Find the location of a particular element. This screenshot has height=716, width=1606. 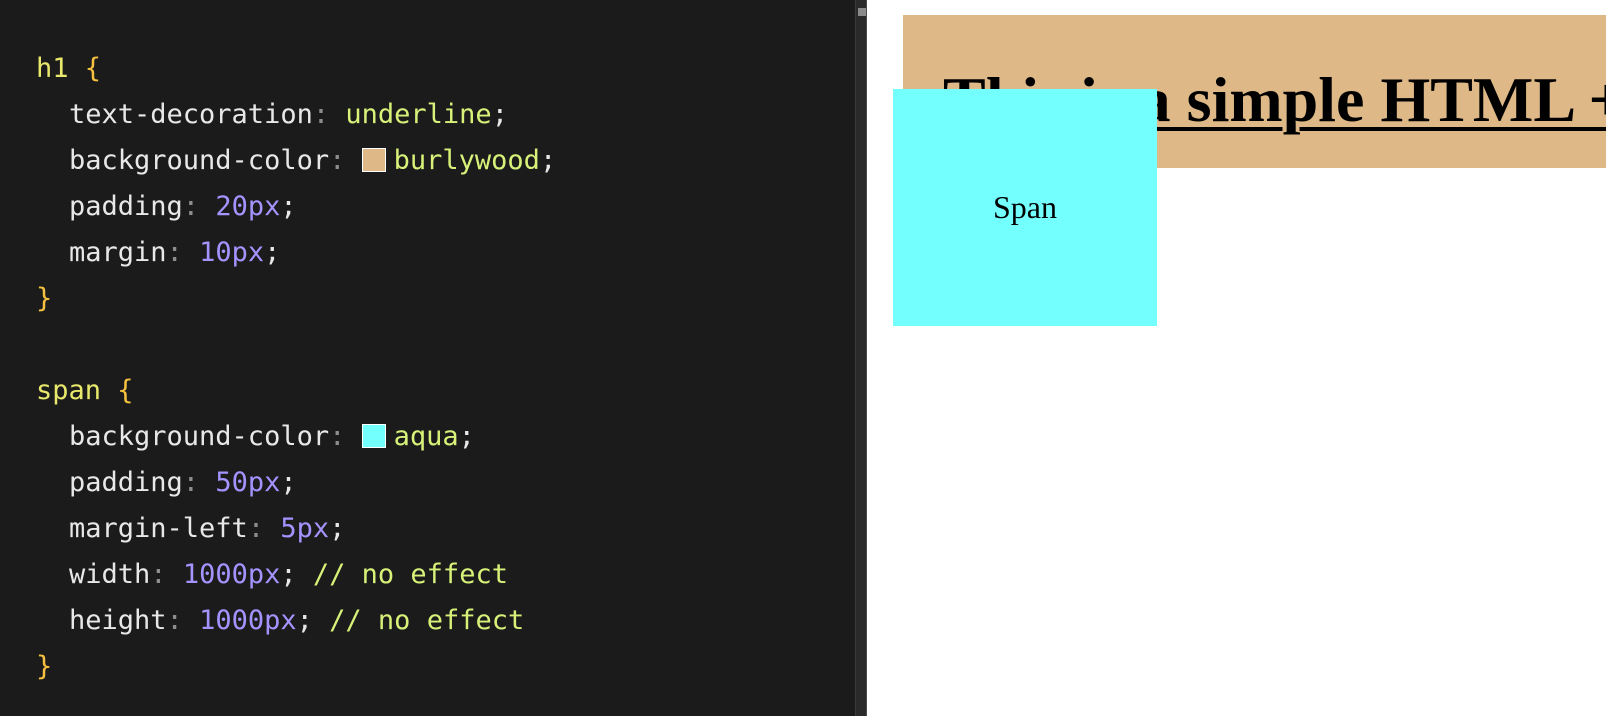

code-line: padding: 50px; is located at coordinates (296, 483).